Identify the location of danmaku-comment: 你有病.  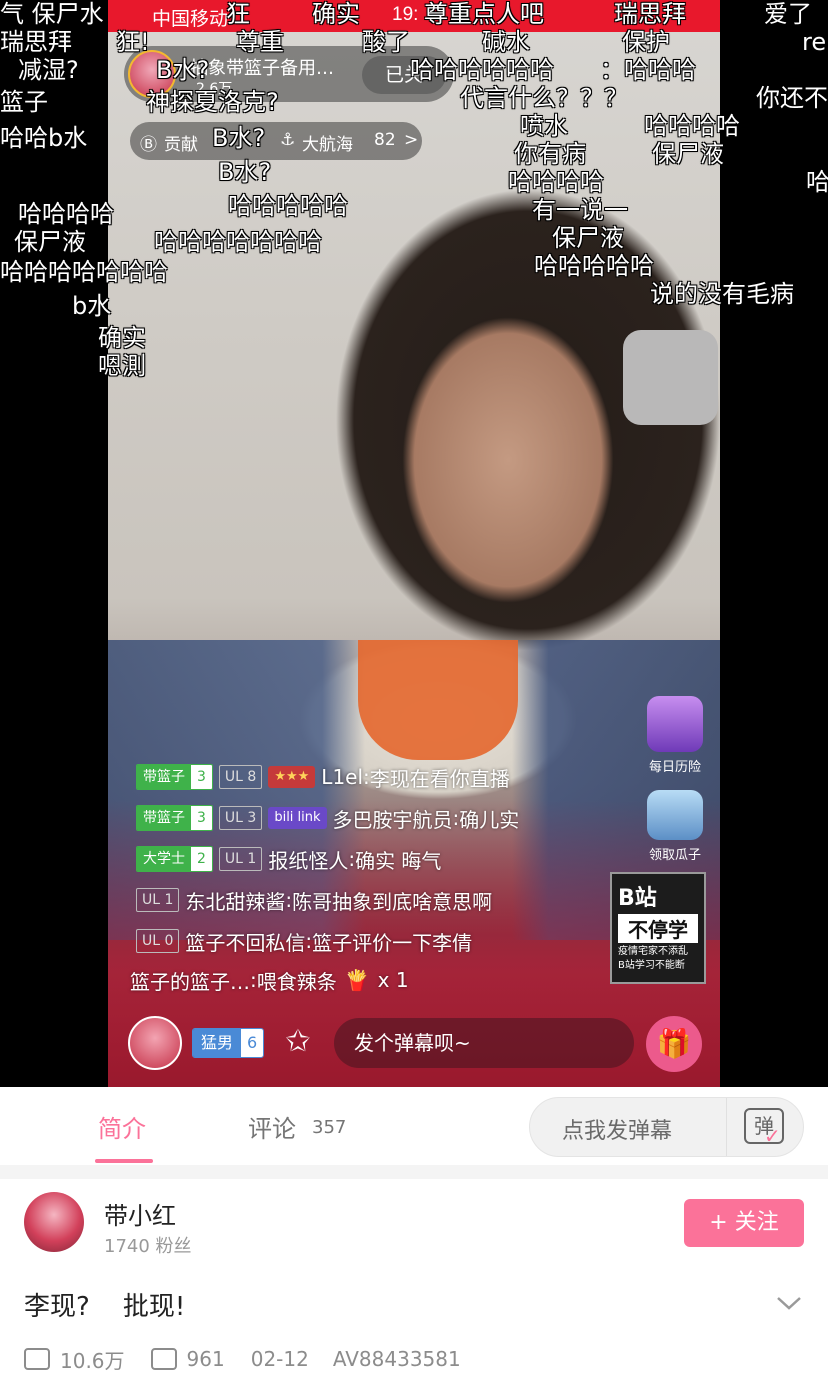
(550, 154).